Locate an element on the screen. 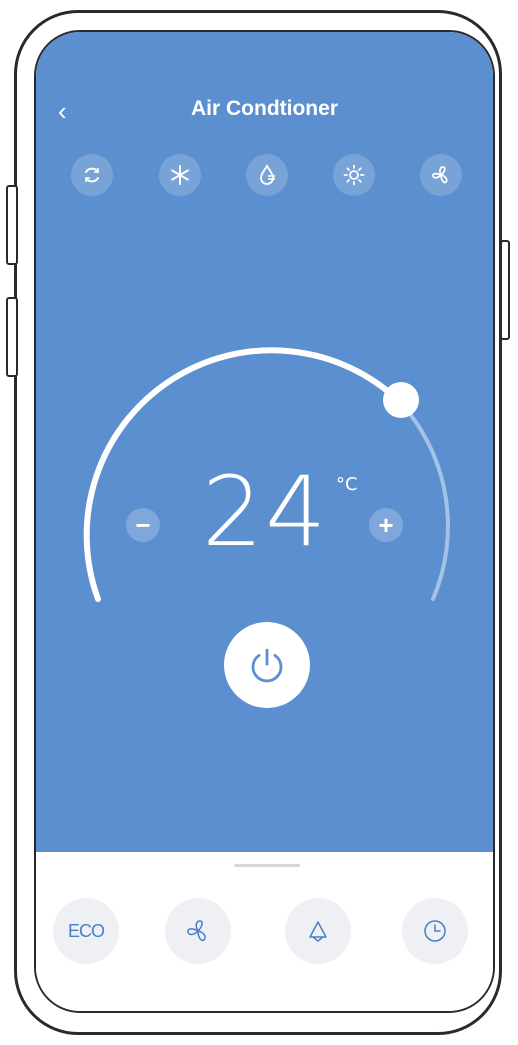 The width and height of the screenshot is (518, 1045). temperature-value: 24 is located at coordinates (265, 512).